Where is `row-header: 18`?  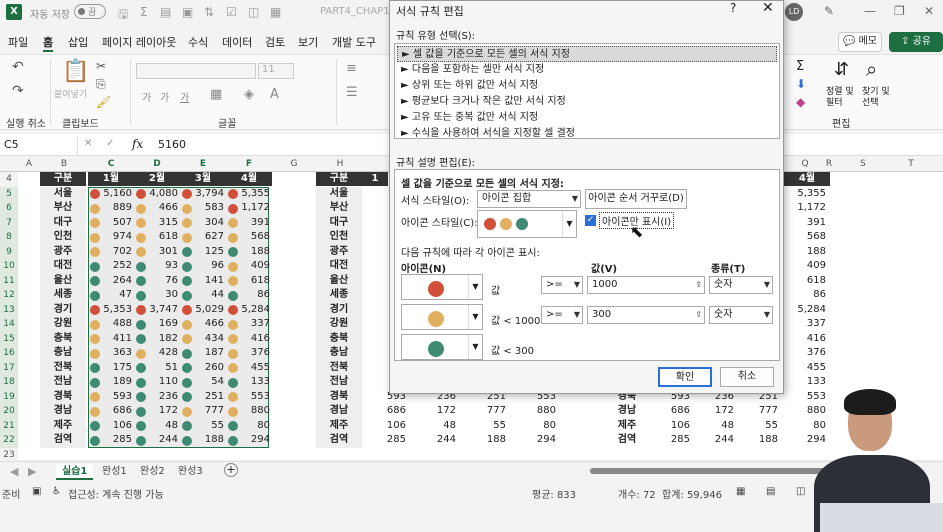 row-header: 18 is located at coordinates (9, 382).